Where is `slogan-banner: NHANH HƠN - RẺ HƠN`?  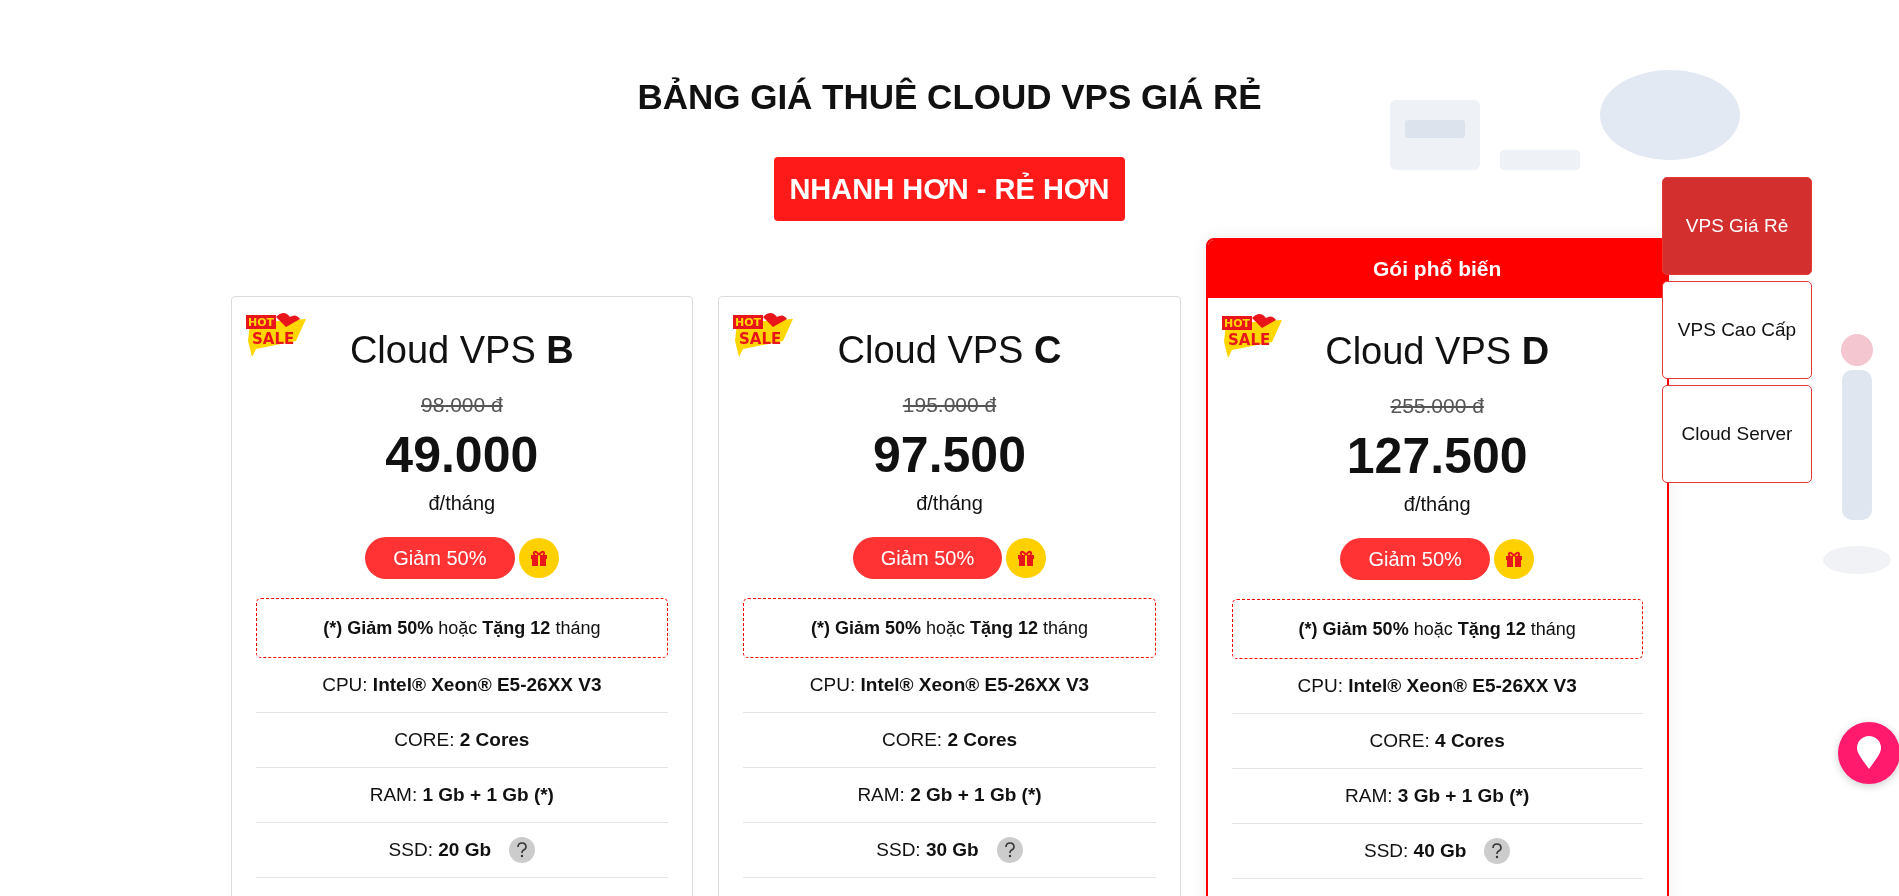 slogan-banner: NHANH HƠN - RẺ HƠN is located at coordinates (949, 189).